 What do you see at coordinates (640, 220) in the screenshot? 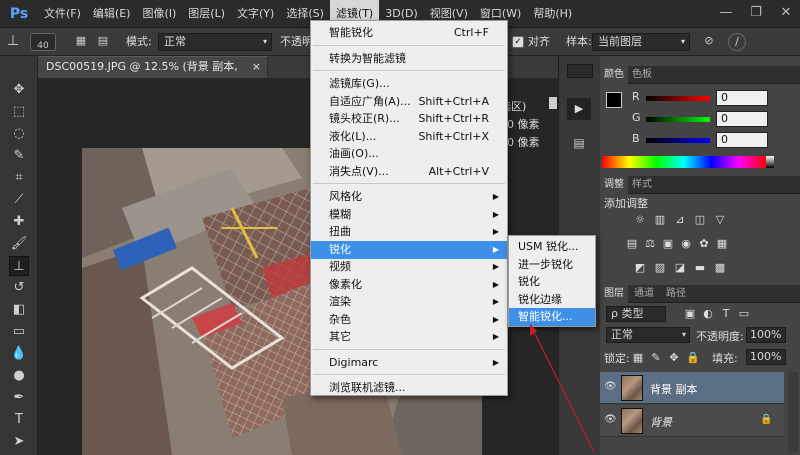
I see `brightness-contrast-icon: ☼` at bounding box center [640, 220].